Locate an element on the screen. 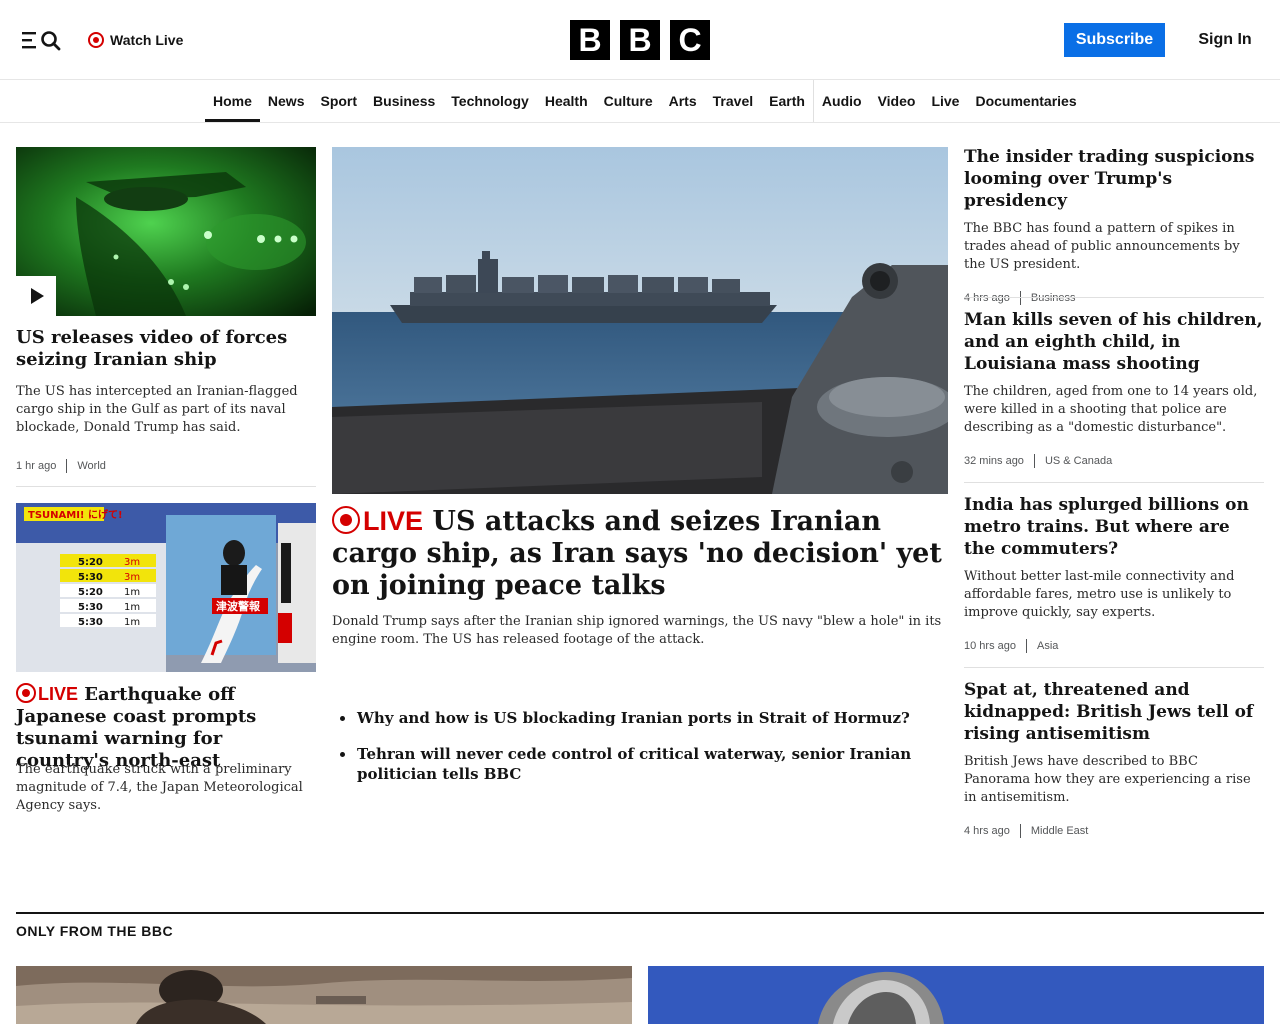 The width and height of the screenshot is (1280, 1024). warning-label-text: 津波警報 is located at coordinates (238, 606).